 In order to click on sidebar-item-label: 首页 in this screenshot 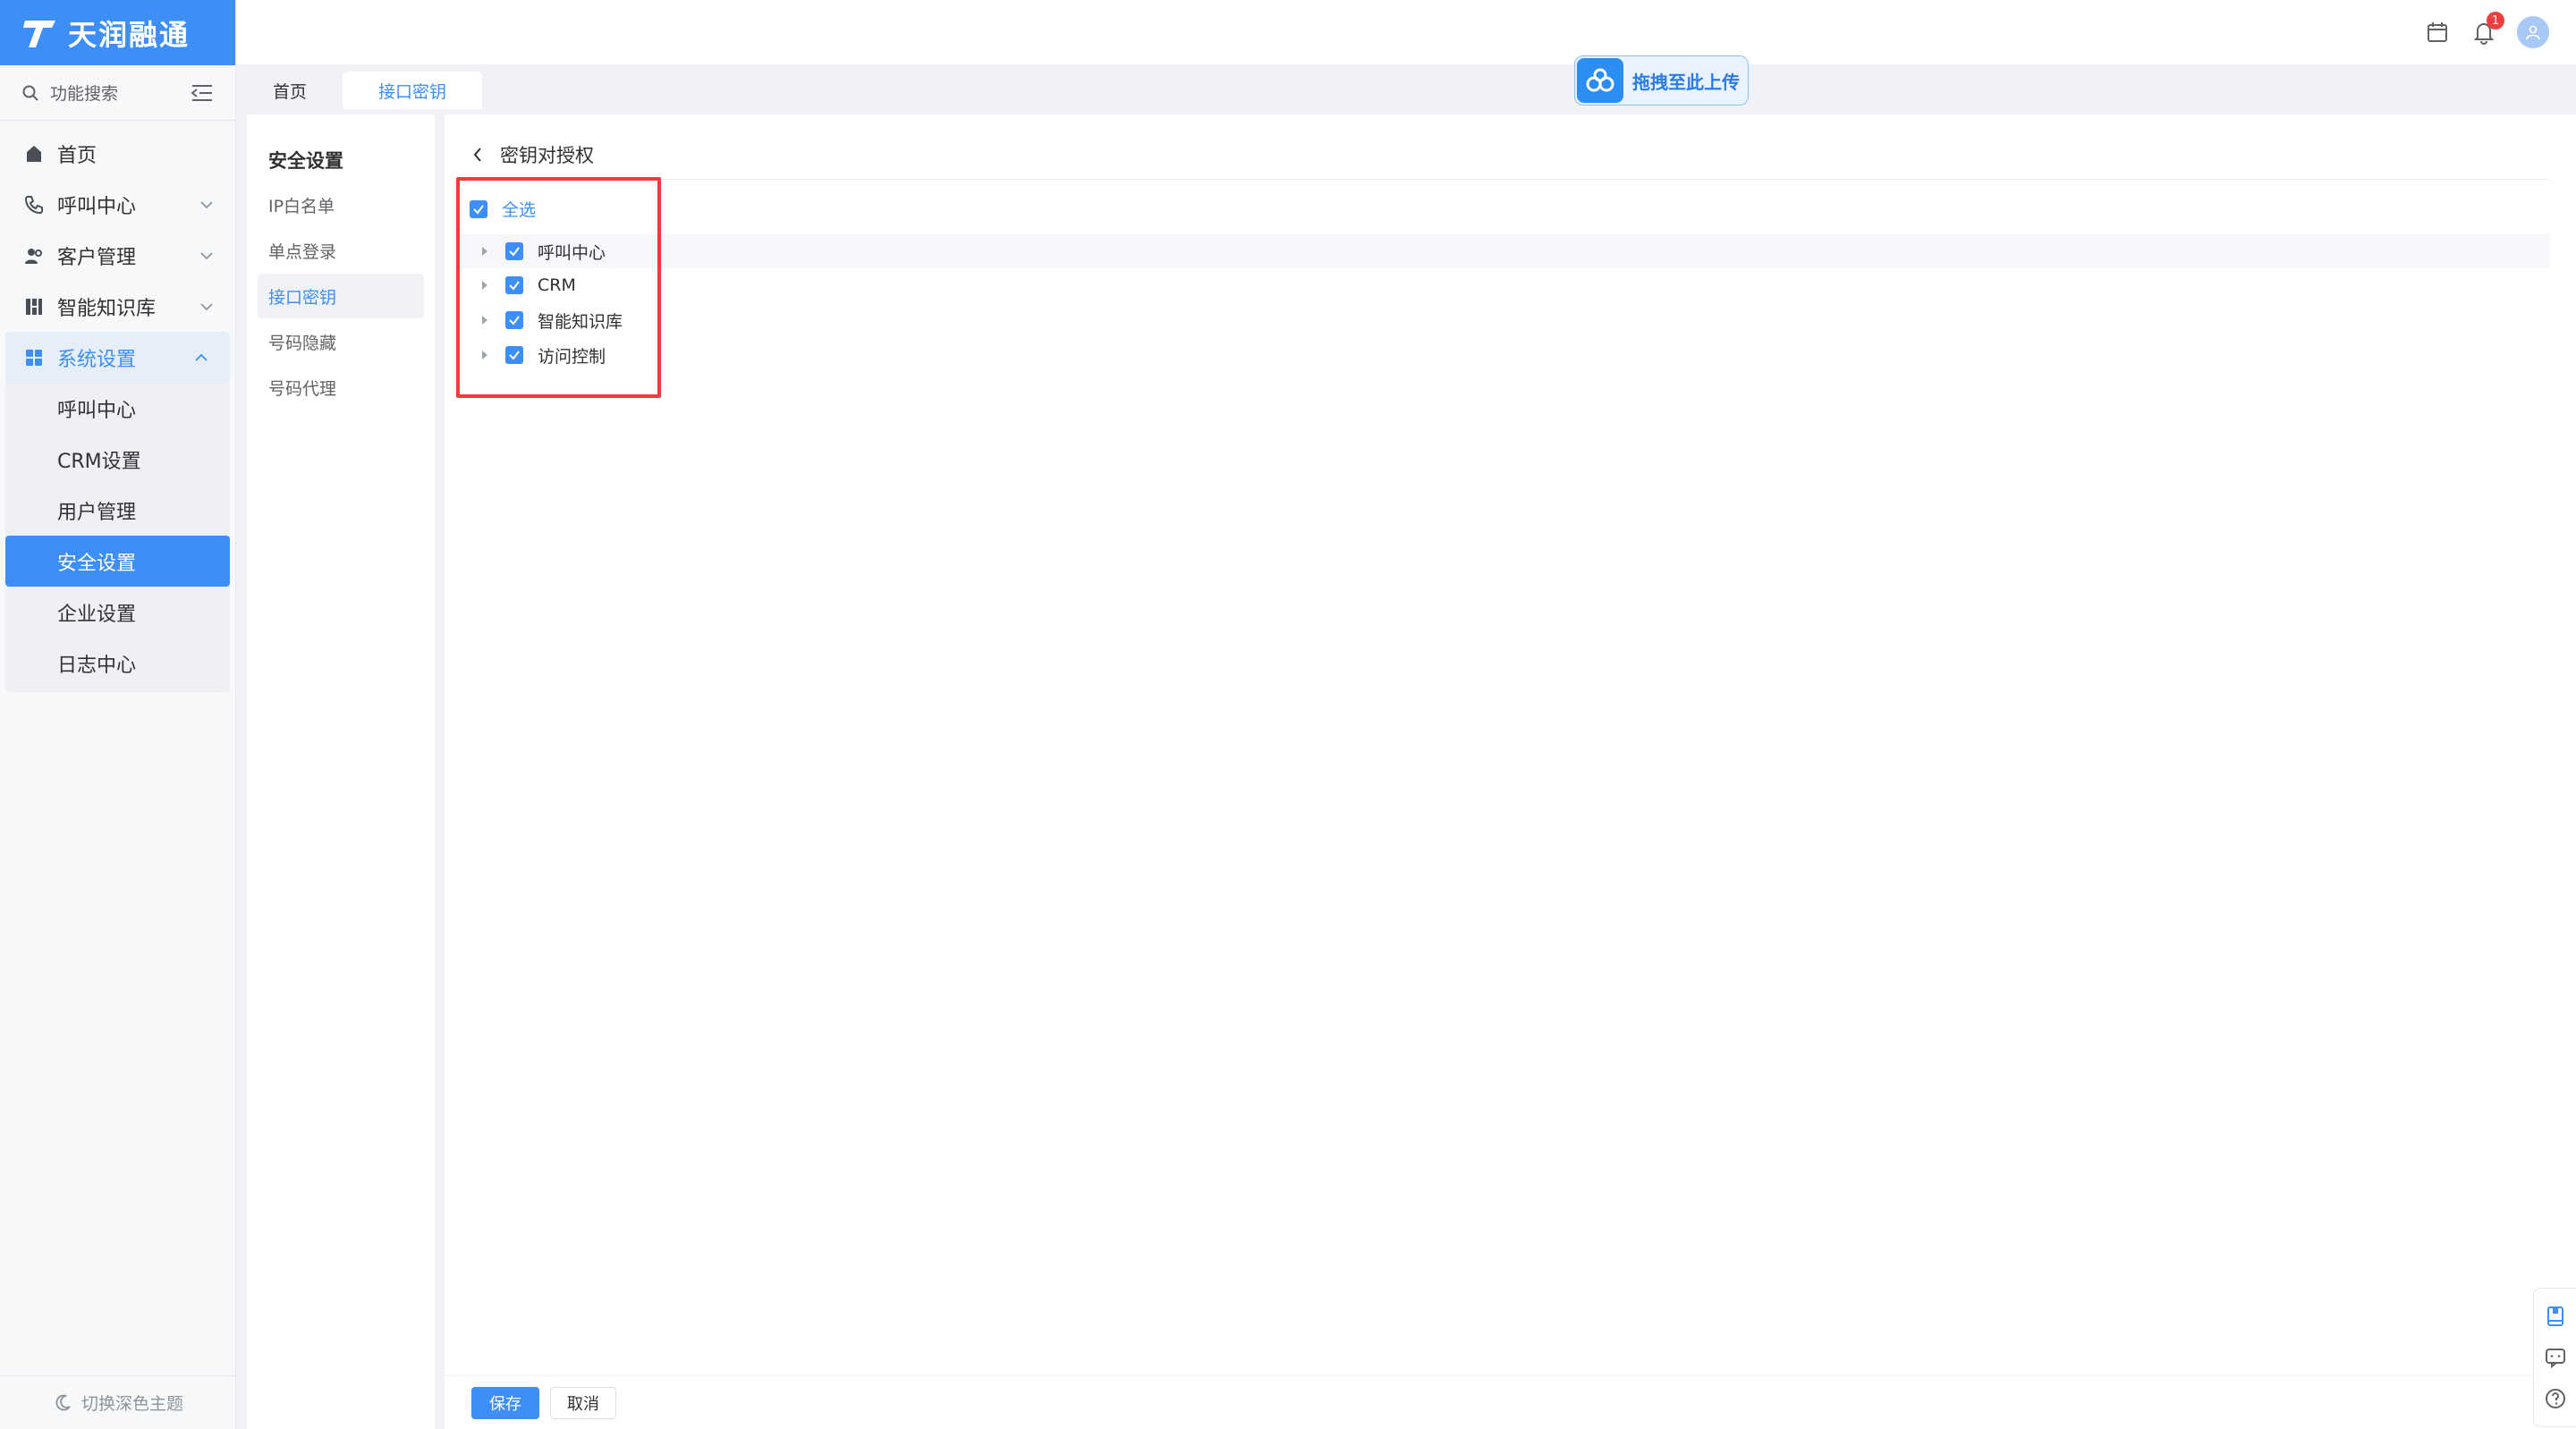, I will do `click(77, 155)`.